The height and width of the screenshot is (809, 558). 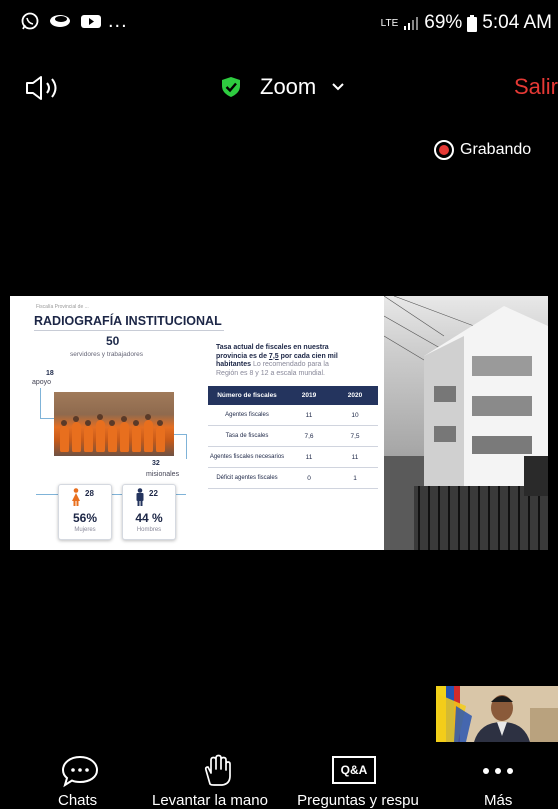 I want to click on more-dots-icon, so click(x=498, y=771).